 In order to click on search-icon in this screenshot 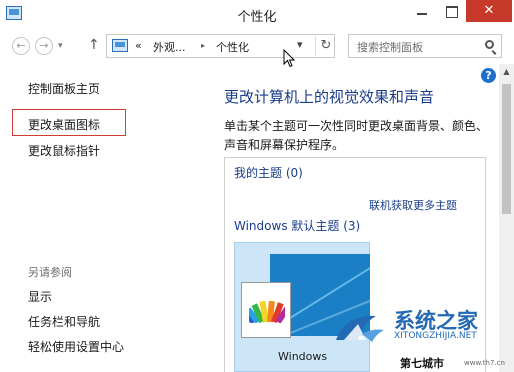, I will do `click(489, 44)`.